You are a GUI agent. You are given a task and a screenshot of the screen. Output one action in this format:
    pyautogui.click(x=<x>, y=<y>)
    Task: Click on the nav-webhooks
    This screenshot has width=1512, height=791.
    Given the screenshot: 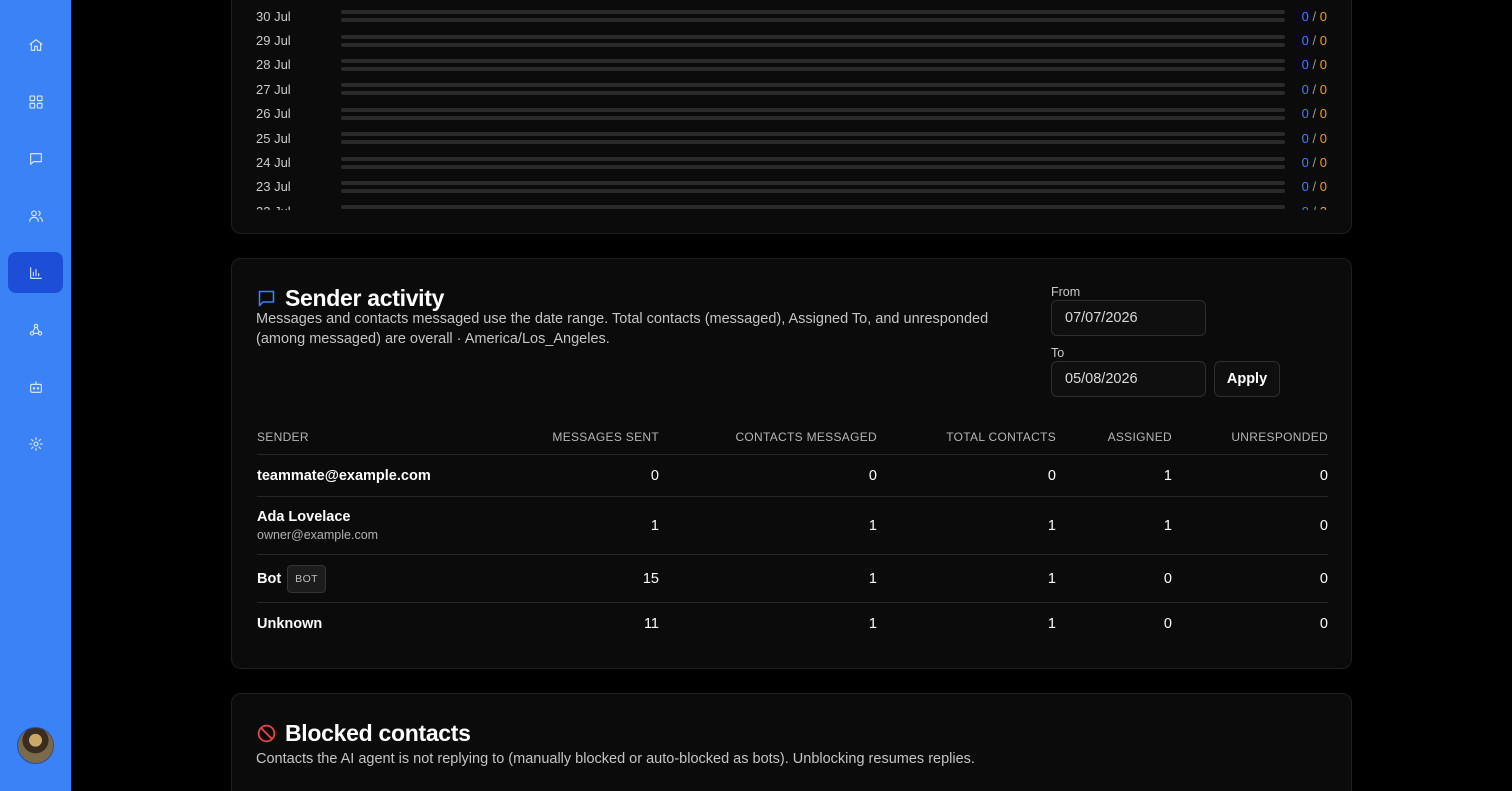 What is the action you would take?
    pyautogui.click(x=35, y=329)
    